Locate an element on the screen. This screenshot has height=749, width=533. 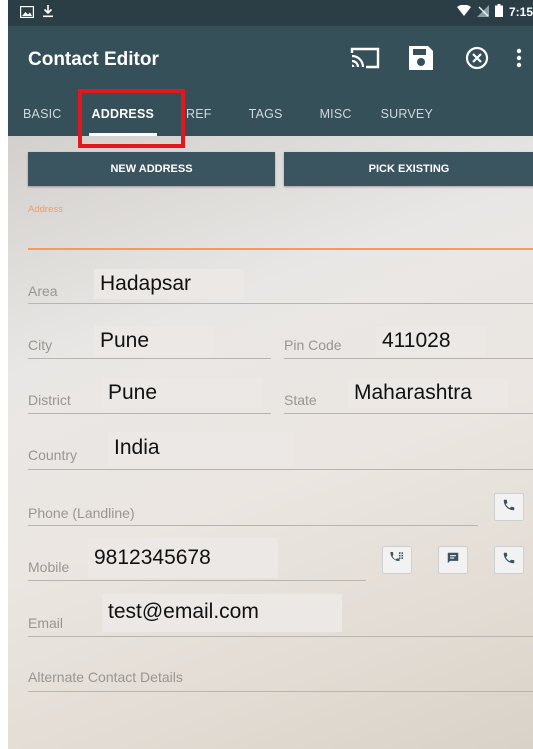
district-label: District is located at coordinates (49, 400).